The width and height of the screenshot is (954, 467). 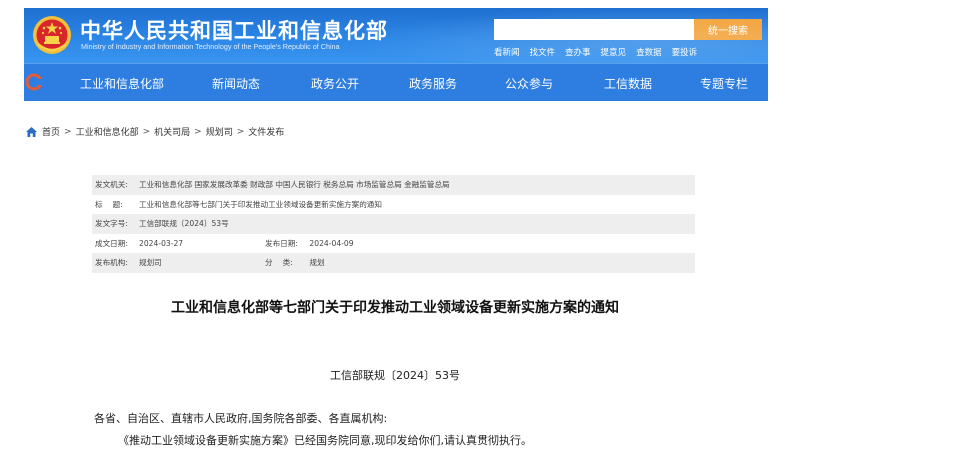 I want to click on meta-label: 发文字号:, so click(x=111, y=224).